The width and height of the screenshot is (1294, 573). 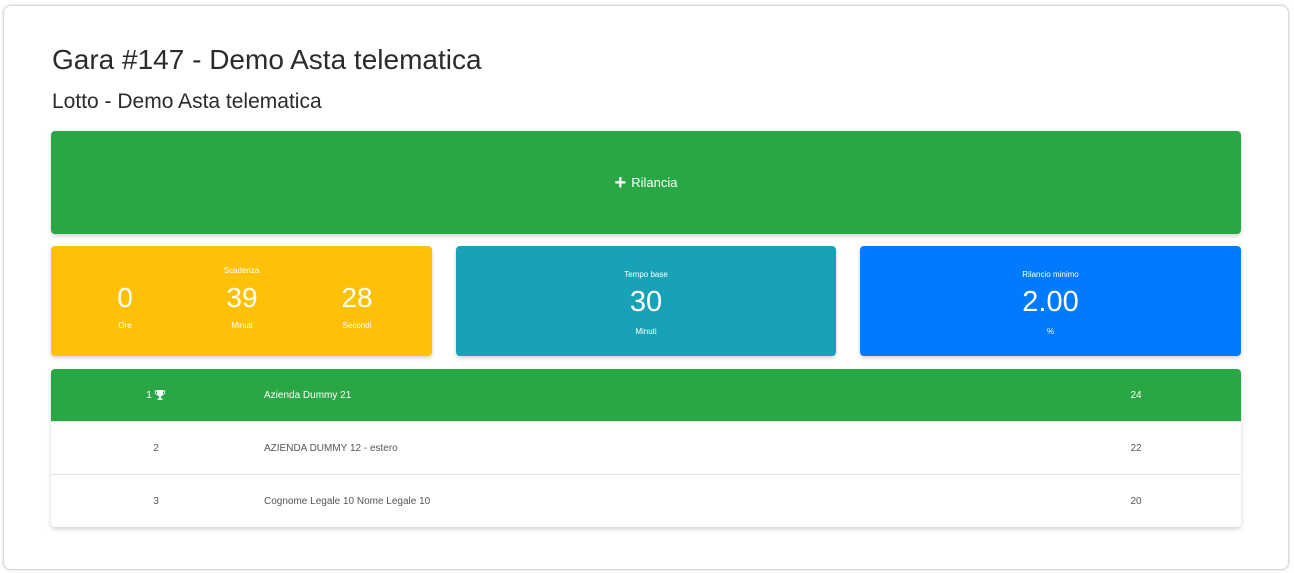 I want to click on bid-score: 24, so click(x=1136, y=395).